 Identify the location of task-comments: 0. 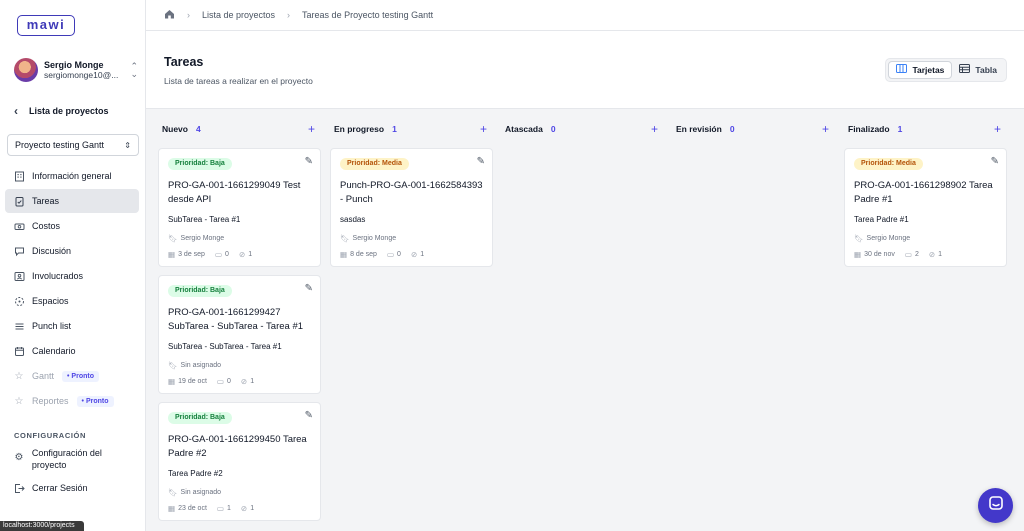
(227, 254).